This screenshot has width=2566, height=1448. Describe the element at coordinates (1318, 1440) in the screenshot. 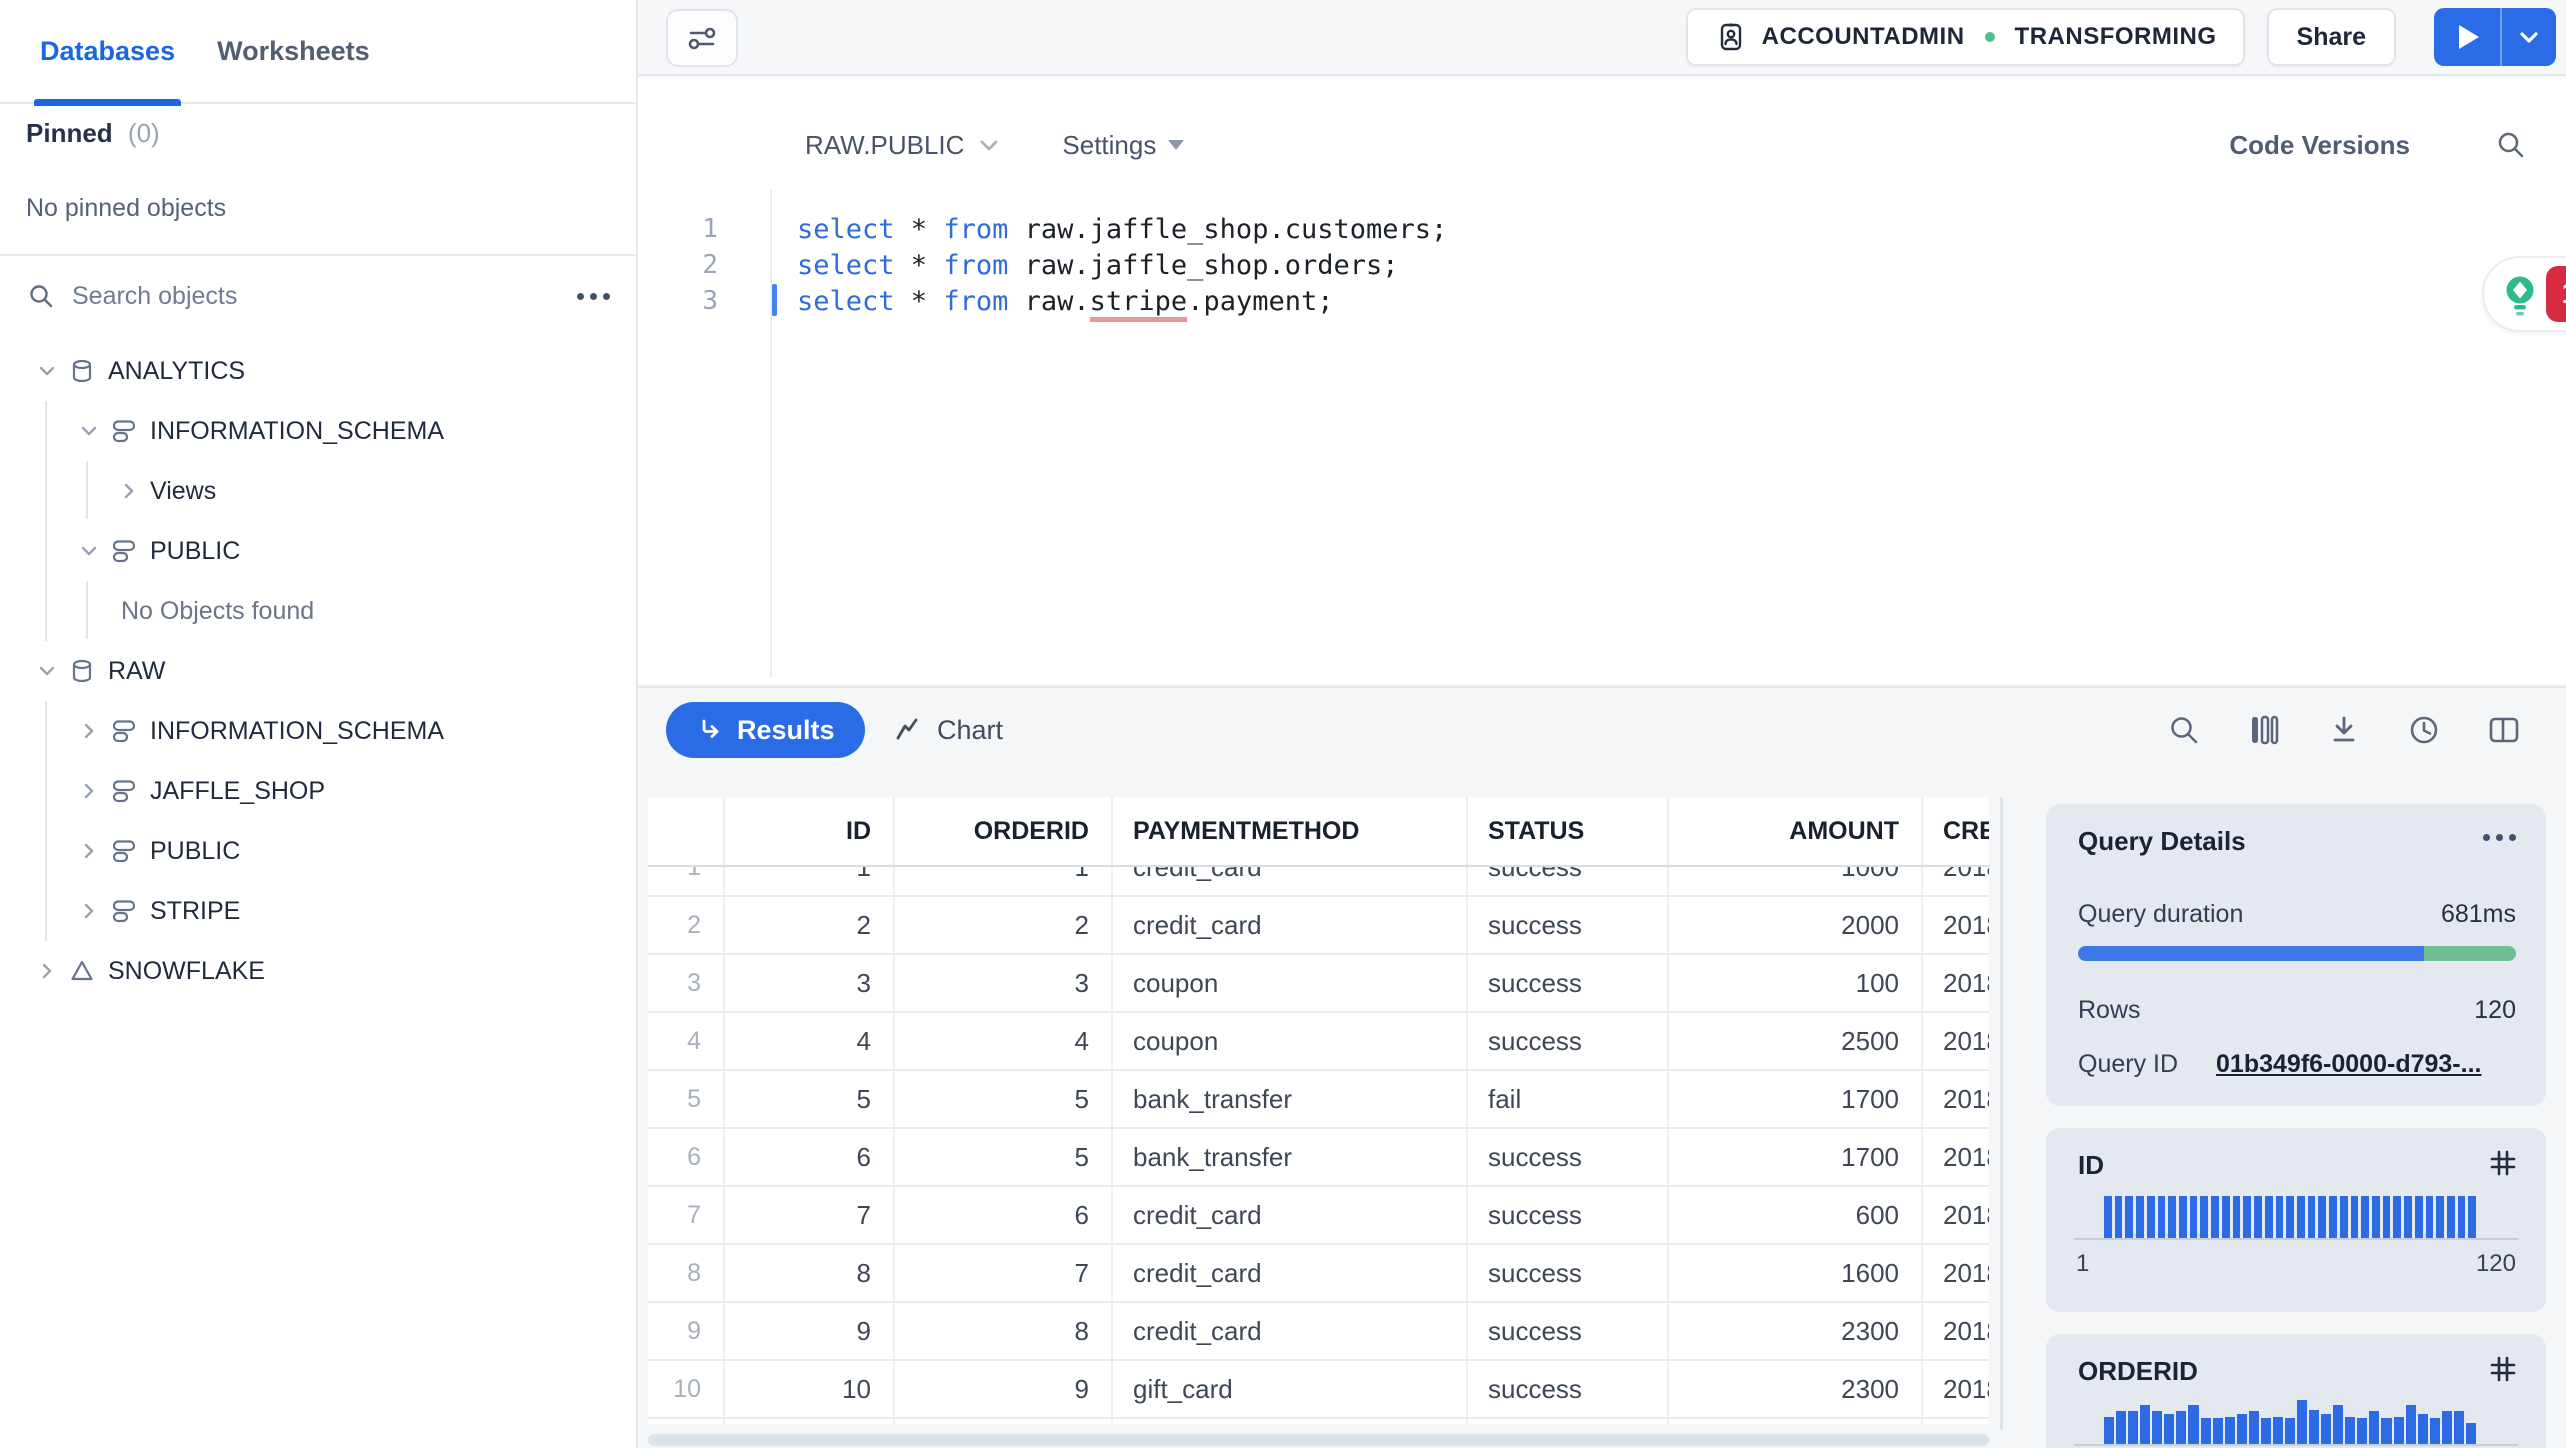

I see `horizontal-scrollbar` at that location.